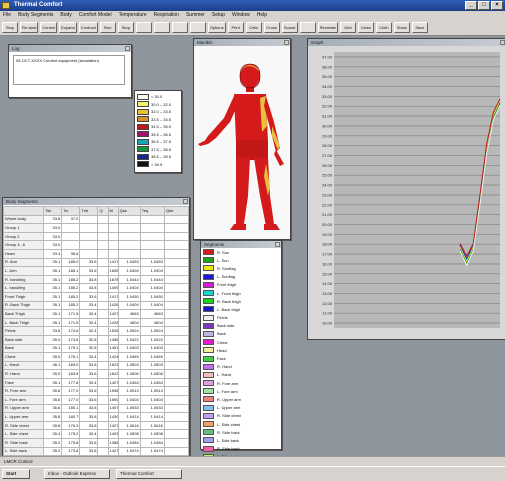 Image resolution: width=505 pixels, height=481 pixels. I want to click on menu-item-8: Window, so click(241, 15).